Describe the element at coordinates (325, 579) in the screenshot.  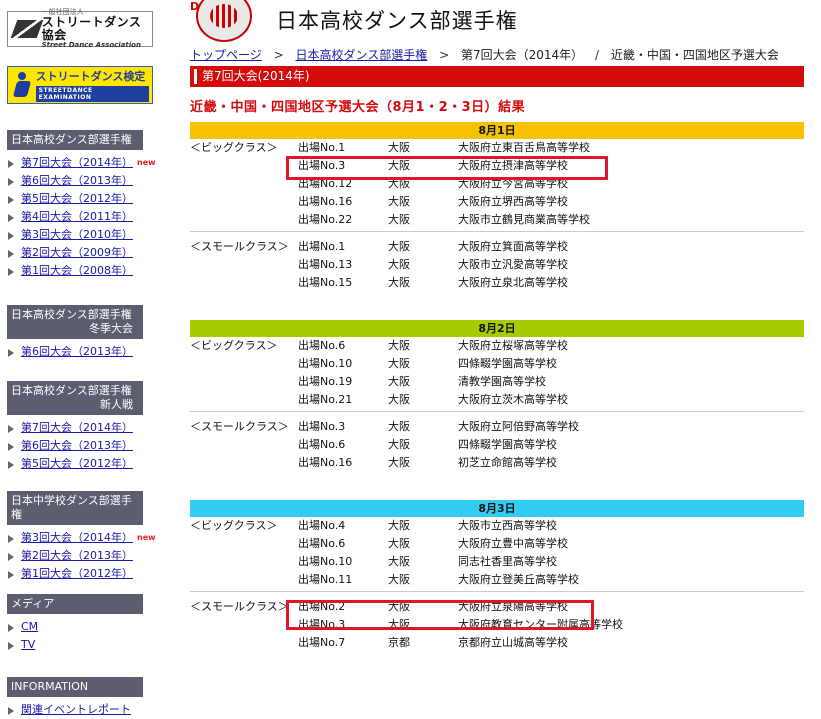
I see `entry-number: 出場No.11` at that location.